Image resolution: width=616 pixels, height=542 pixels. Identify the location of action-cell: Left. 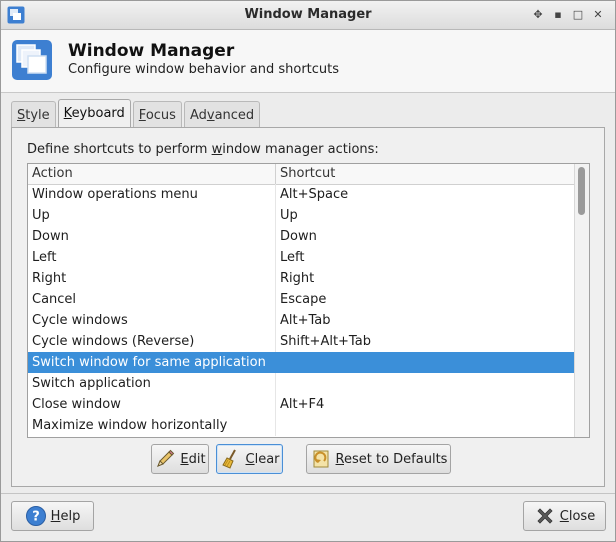
(44, 257).